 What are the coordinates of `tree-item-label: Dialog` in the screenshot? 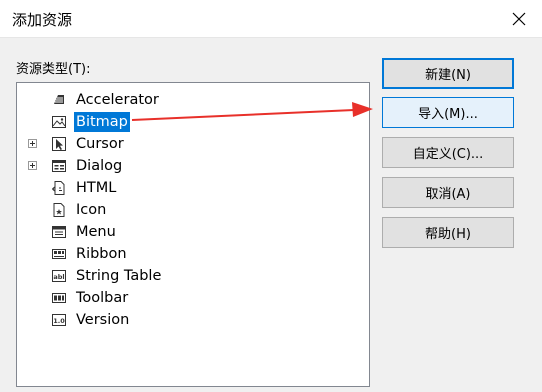 It's located at (99, 166).